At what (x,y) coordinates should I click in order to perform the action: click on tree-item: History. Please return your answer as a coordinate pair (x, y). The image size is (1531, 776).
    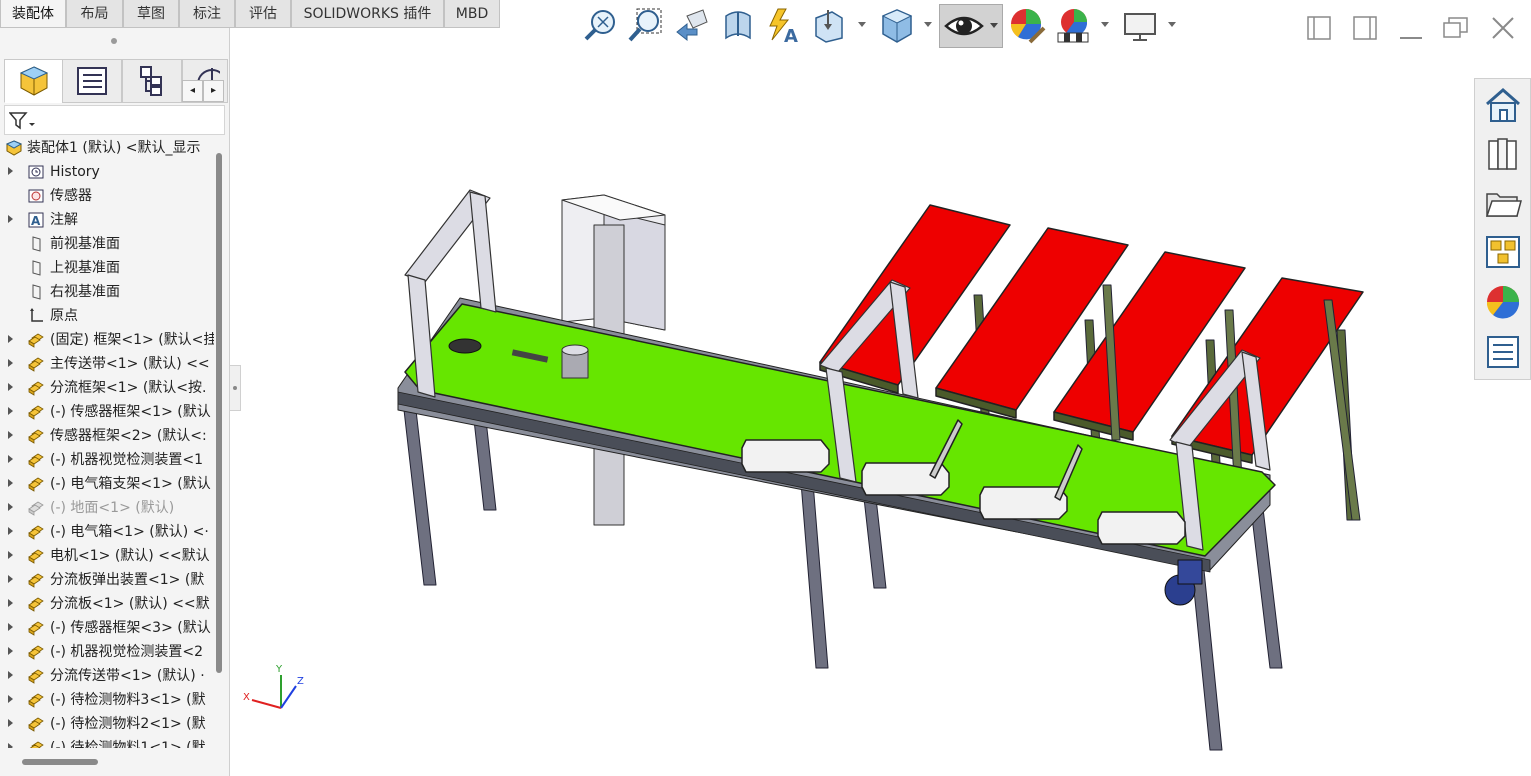
    Looking at the image, I should click on (107, 172).